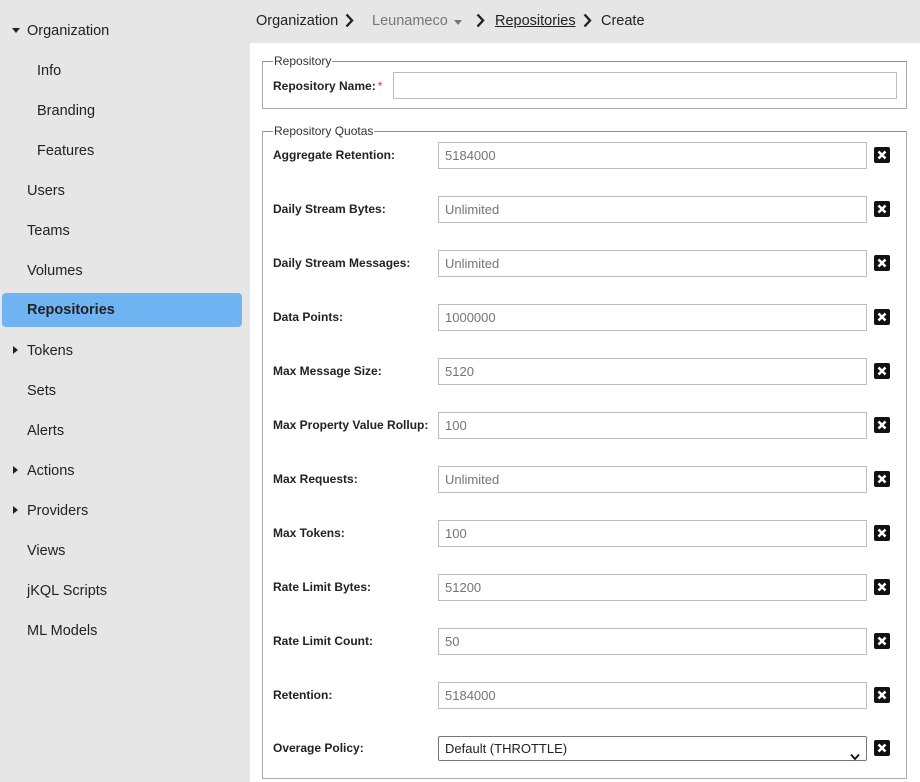 This screenshot has height=782, width=920. I want to click on clear-aggregate-retention-button, so click(882, 155).